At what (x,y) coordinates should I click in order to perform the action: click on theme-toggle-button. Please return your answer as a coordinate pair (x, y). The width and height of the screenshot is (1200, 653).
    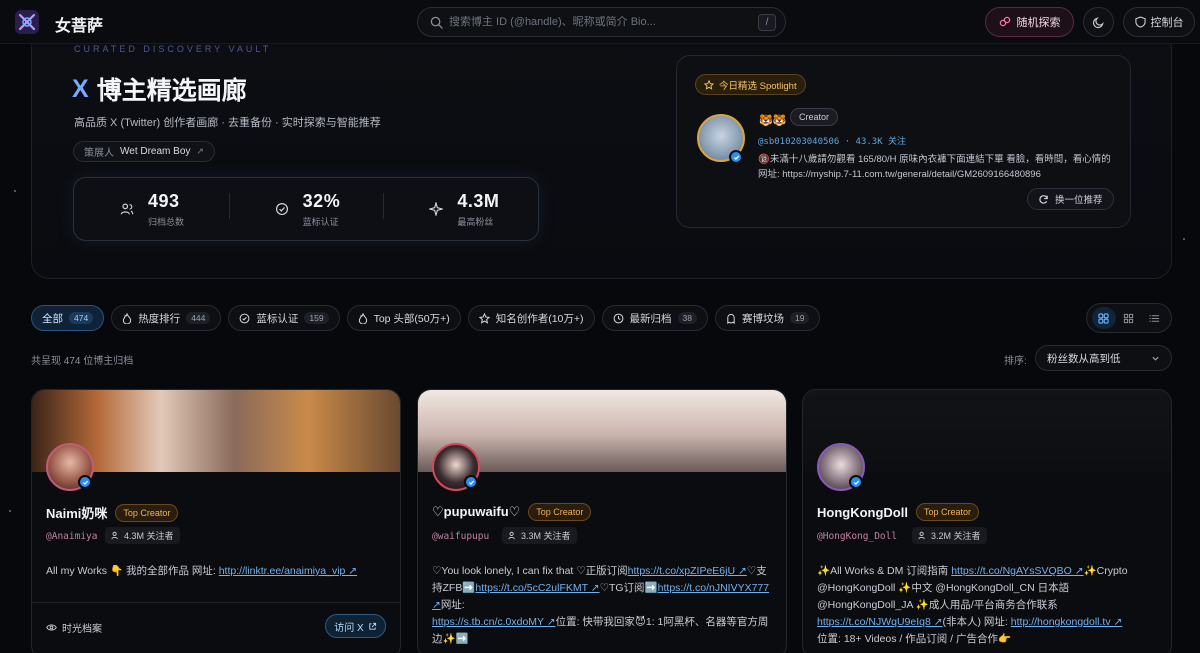
    Looking at the image, I should click on (1098, 22).